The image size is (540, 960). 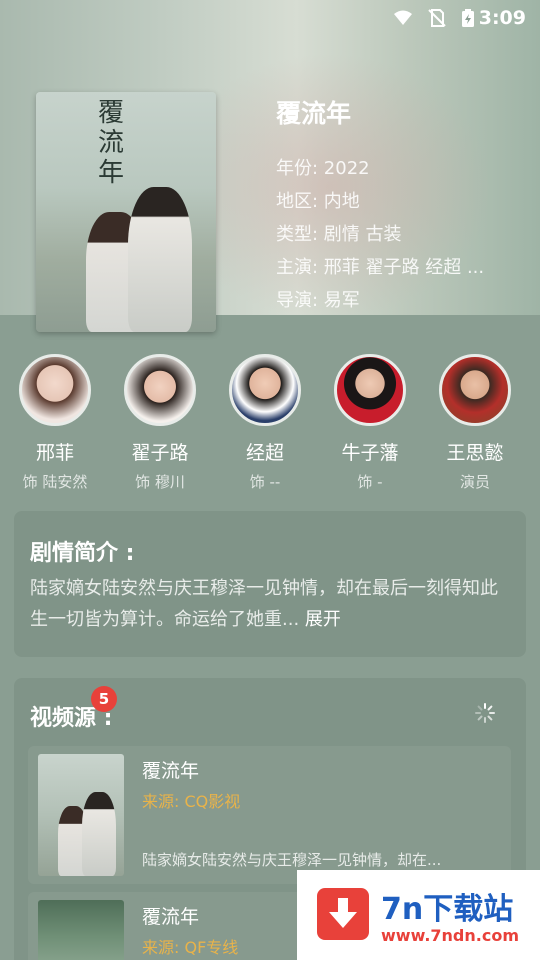 What do you see at coordinates (485, 713) in the screenshot?
I see `loading-spinner-icon` at bounding box center [485, 713].